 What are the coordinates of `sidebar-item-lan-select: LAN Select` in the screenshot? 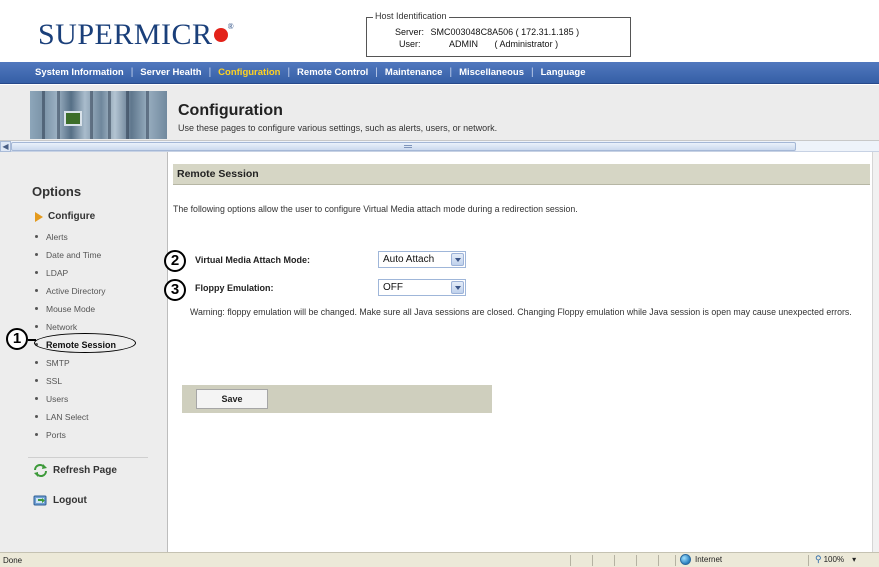 It's located at (75, 417).